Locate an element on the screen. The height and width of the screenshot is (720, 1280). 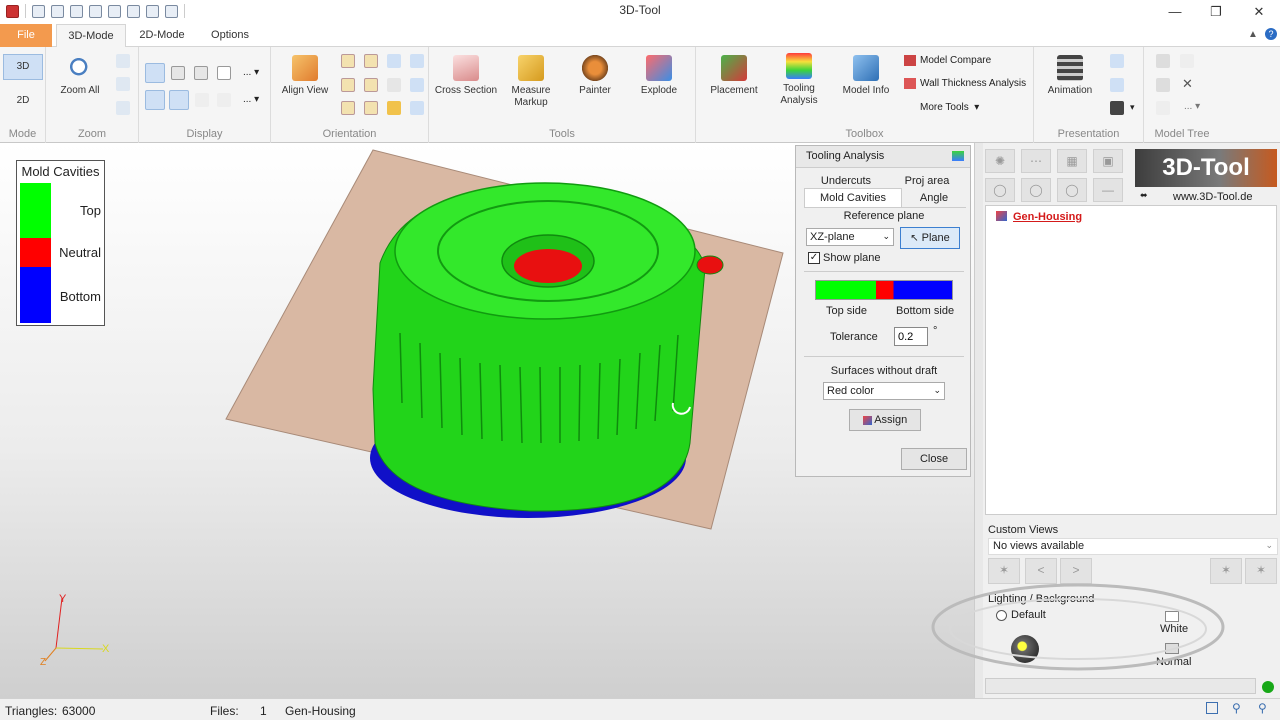
hidden-lines-icon is located at coordinates (201, 73).